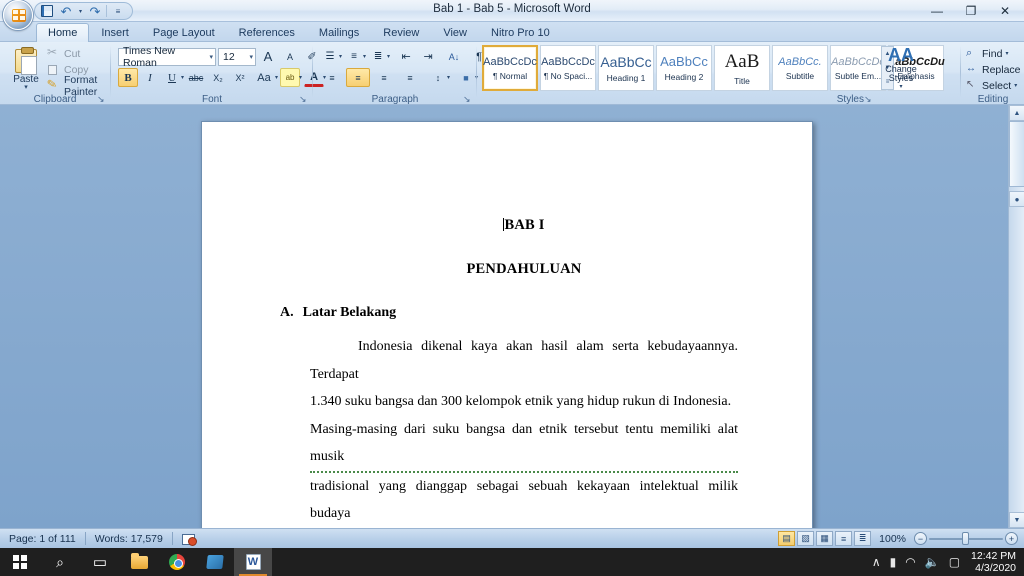 Image resolution: width=1024 pixels, height=576 pixels. I want to click on view-draft-button: ≣, so click(863, 538).